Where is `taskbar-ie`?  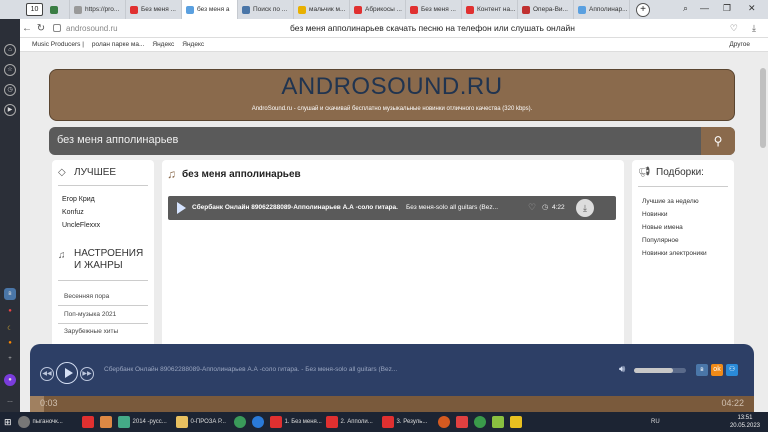 taskbar-ie is located at coordinates (258, 422).